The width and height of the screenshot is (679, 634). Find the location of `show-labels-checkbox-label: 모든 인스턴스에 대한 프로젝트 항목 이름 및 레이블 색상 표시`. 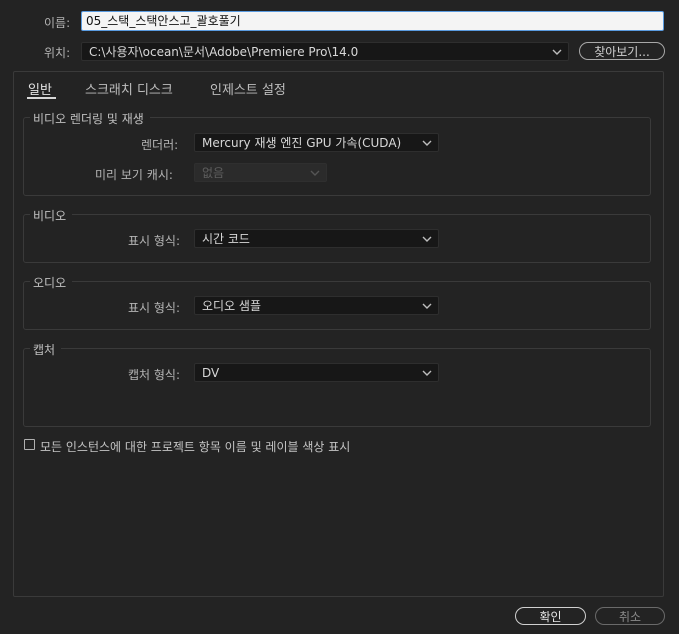

show-labels-checkbox-label: 모든 인스턴스에 대한 프로젝트 항목 이름 및 레이블 색상 표시 is located at coordinates (195, 447).